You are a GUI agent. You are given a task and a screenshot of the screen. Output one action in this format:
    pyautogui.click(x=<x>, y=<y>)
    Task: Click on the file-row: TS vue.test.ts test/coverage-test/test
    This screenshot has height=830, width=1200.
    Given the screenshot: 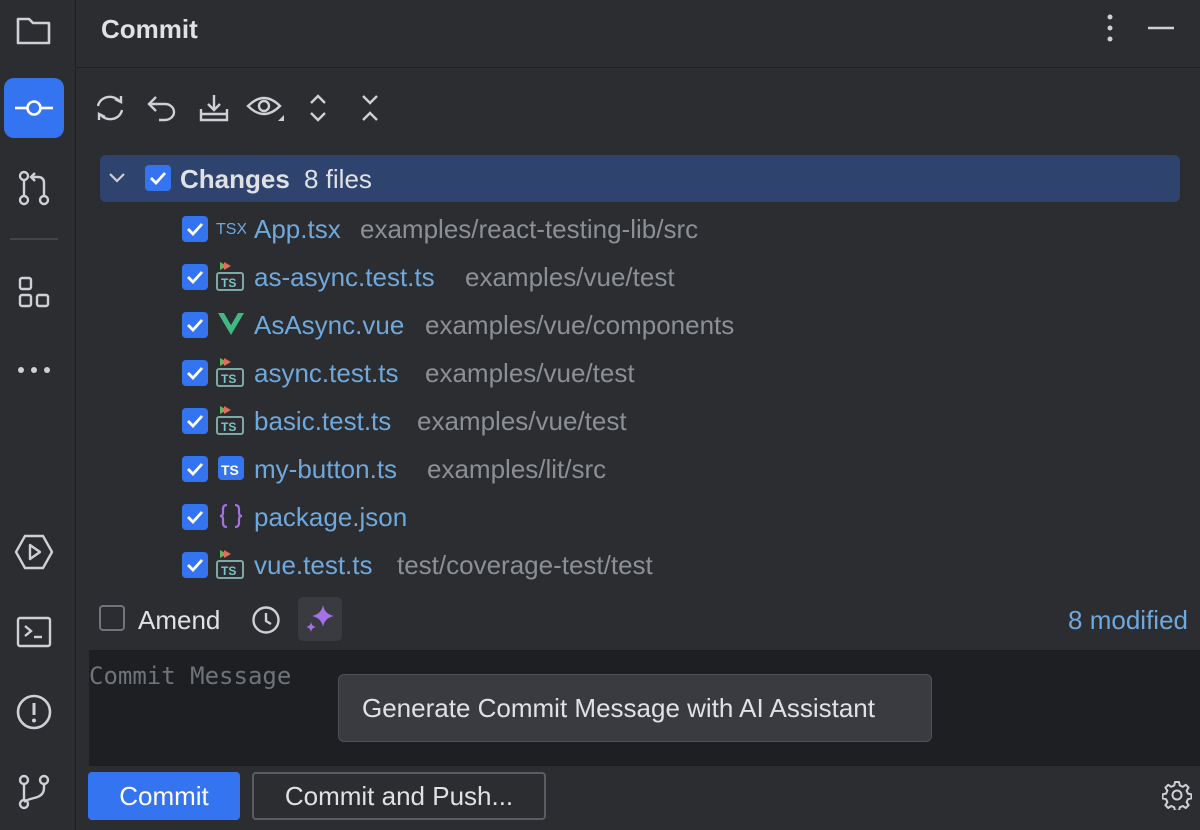 What is the action you would take?
    pyautogui.click(x=680, y=563)
    